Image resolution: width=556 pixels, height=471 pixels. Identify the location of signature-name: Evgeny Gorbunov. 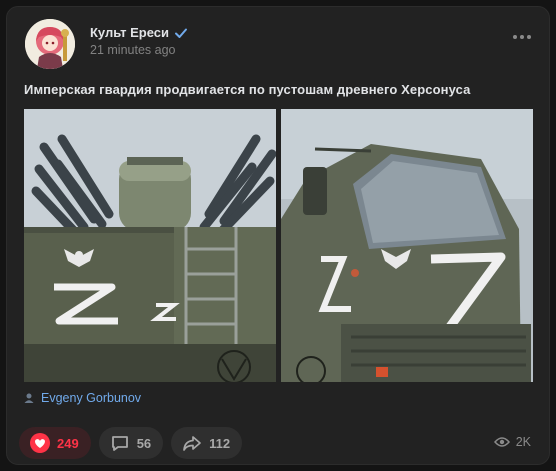
(91, 398).